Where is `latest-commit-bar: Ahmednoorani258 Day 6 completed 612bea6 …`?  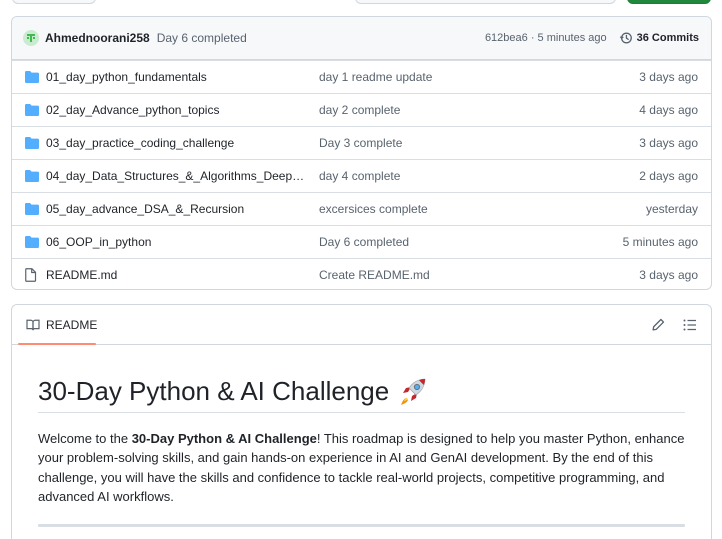
latest-commit-bar: Ahmednoorani258 Day 6 completed 612bea6 … is located at coordinates (361, 38).